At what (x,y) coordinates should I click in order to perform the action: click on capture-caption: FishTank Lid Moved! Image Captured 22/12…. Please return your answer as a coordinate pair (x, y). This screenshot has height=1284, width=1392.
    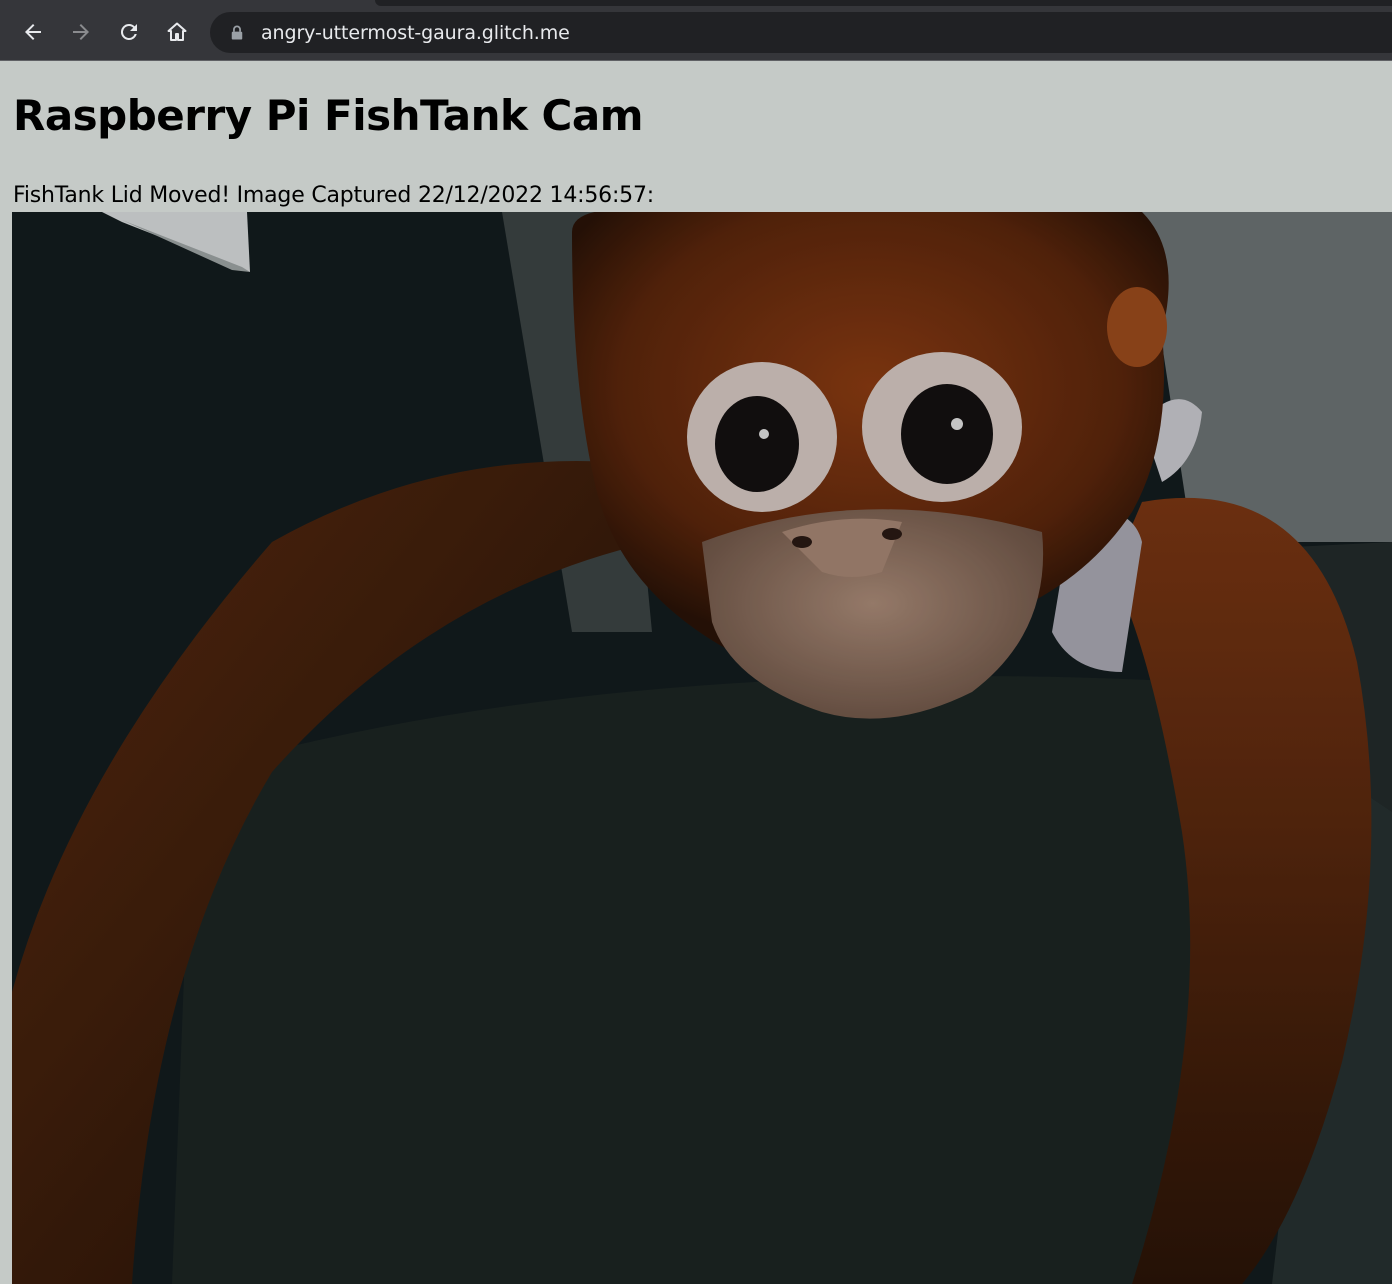
    Looking at the image, I should click on (333, 195).